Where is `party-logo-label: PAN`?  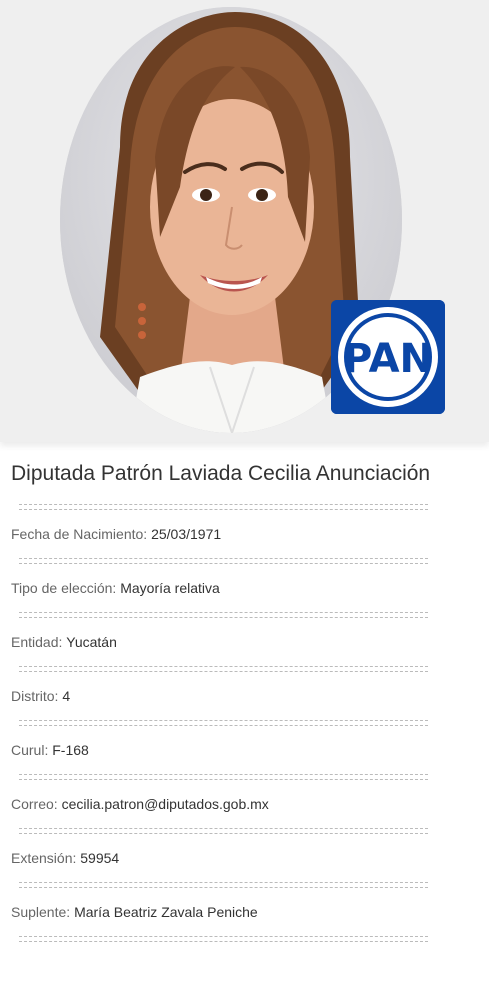
party-logo-label: PAN is located at coordinates (388, 359).